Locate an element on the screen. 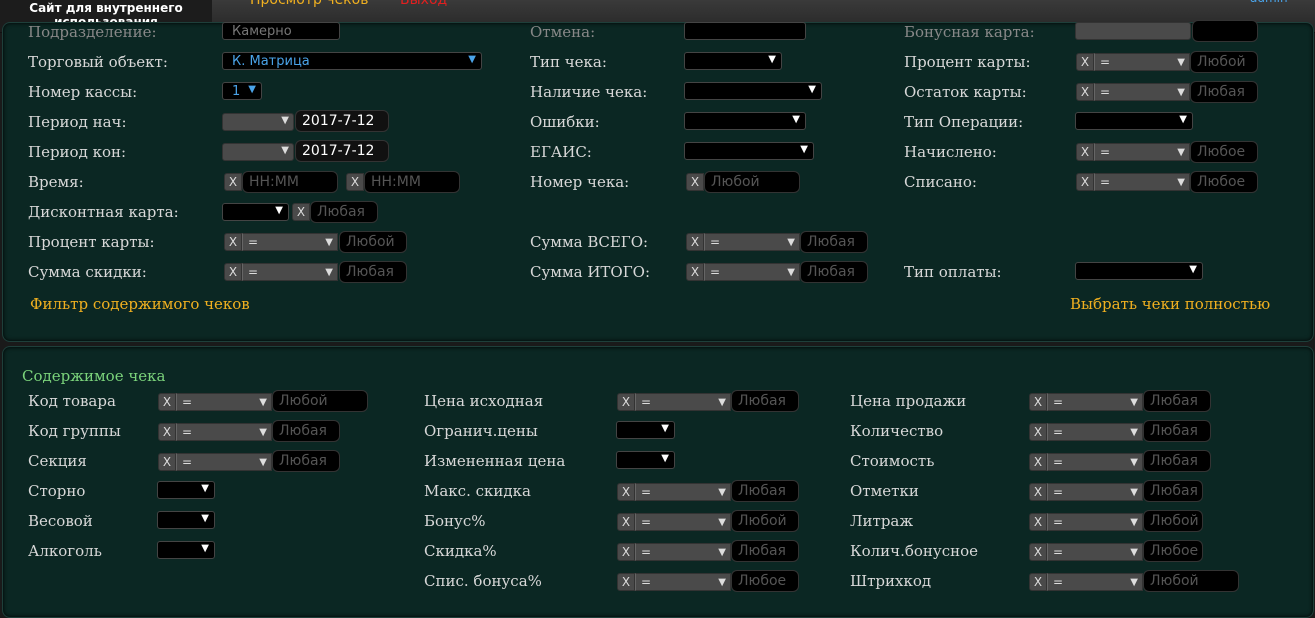 The width and height of the screenshot is (1315, 618). quantity-clear-button: X is located at coordinates (1038, 432).